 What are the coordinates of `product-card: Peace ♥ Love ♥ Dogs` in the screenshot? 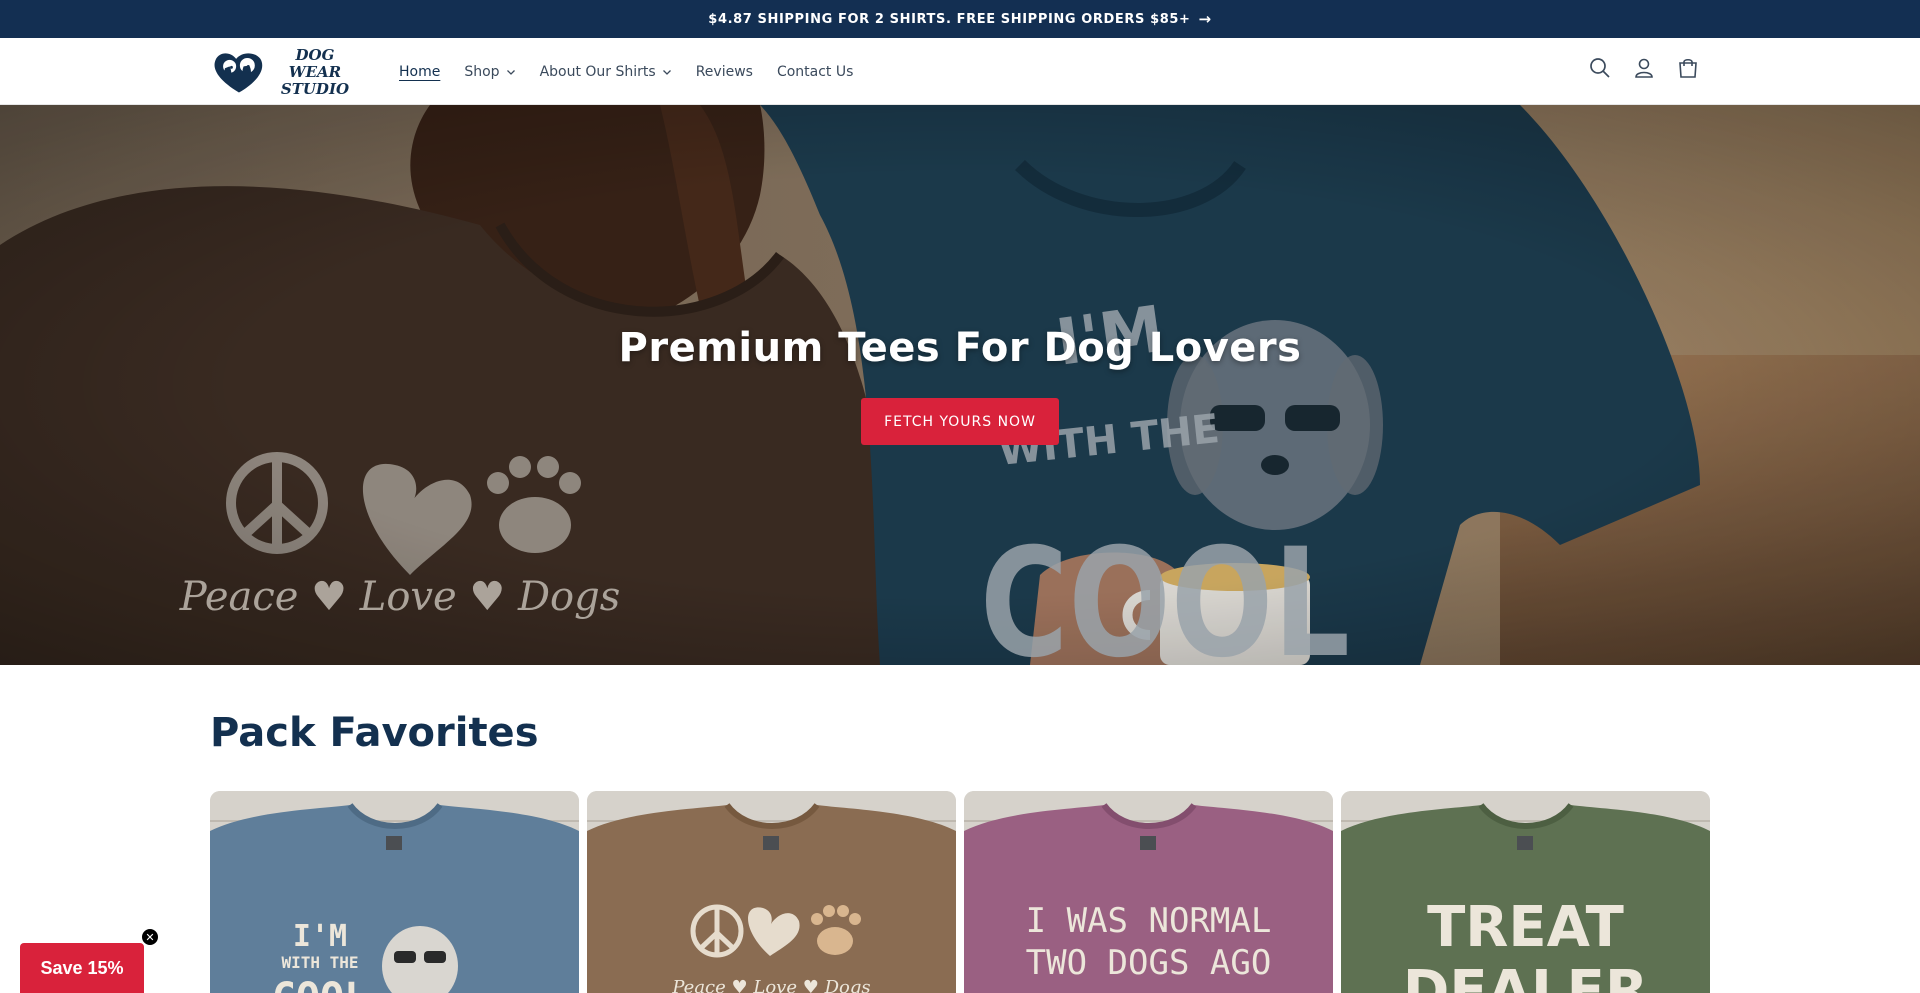 It's located at (771, 892).